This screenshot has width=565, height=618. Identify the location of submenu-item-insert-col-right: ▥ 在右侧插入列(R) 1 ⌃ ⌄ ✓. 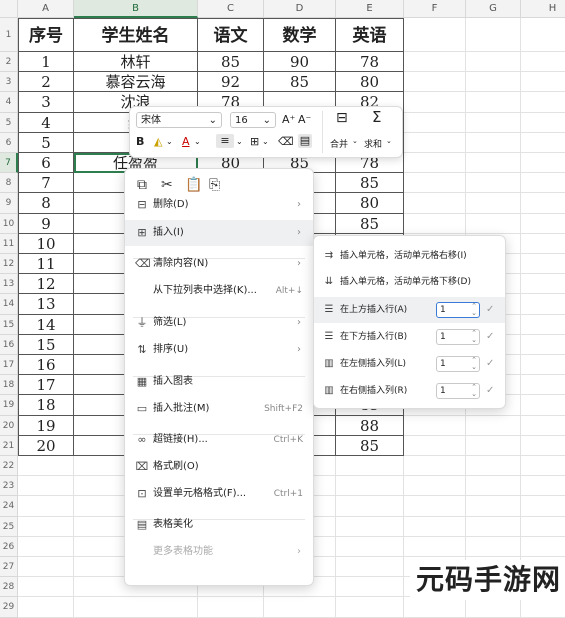
(409, 391).